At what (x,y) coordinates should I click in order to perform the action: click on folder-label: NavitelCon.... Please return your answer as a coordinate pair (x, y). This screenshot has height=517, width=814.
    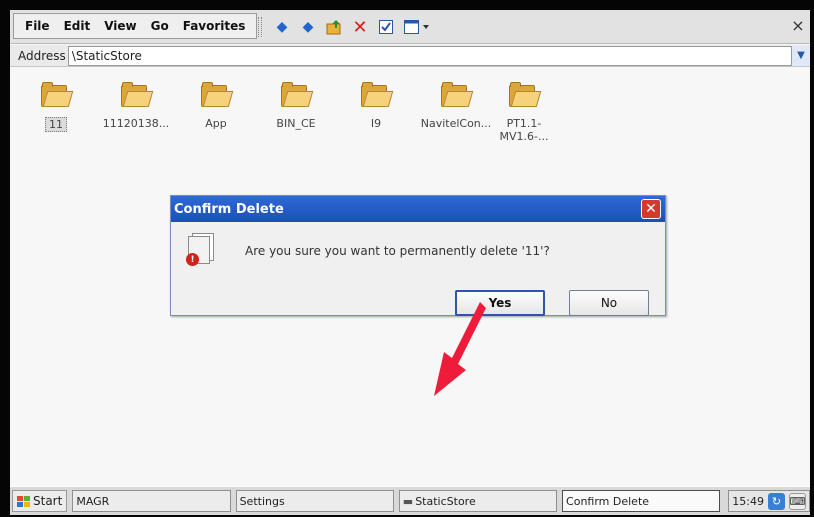
    Looking at the image, I should click on (456, 123).